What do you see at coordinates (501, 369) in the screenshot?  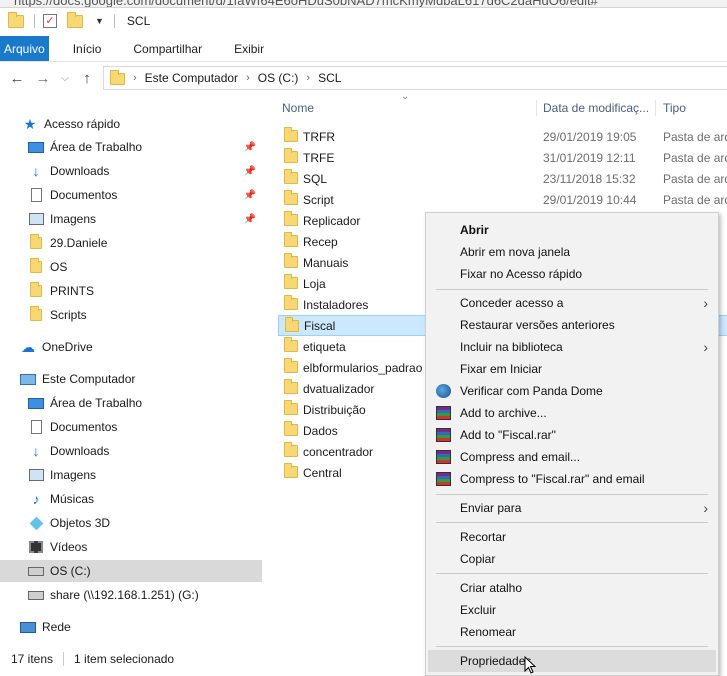 I see `menu-item-label: Fixar em Iniciar` at bounding box center [501, 369].